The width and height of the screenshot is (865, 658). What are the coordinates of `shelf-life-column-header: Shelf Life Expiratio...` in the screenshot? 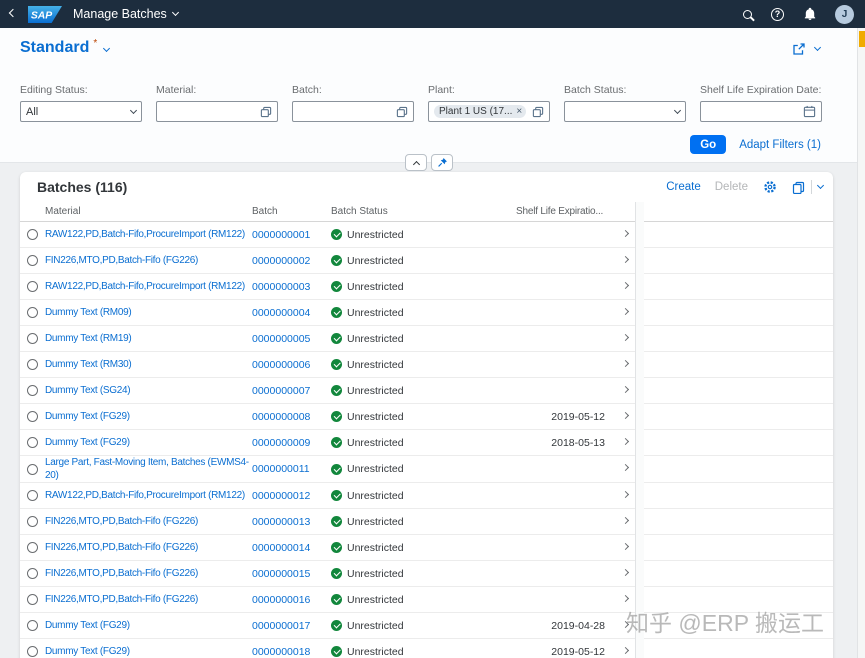 It's located at (565, 211).